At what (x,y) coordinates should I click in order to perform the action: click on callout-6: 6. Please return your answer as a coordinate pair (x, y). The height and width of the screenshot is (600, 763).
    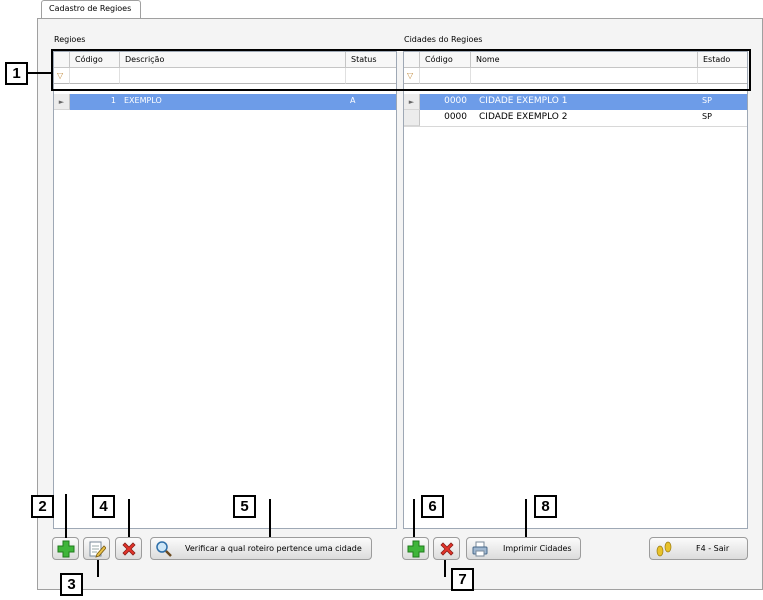
    Looking at the image, I should click on (432, 506).